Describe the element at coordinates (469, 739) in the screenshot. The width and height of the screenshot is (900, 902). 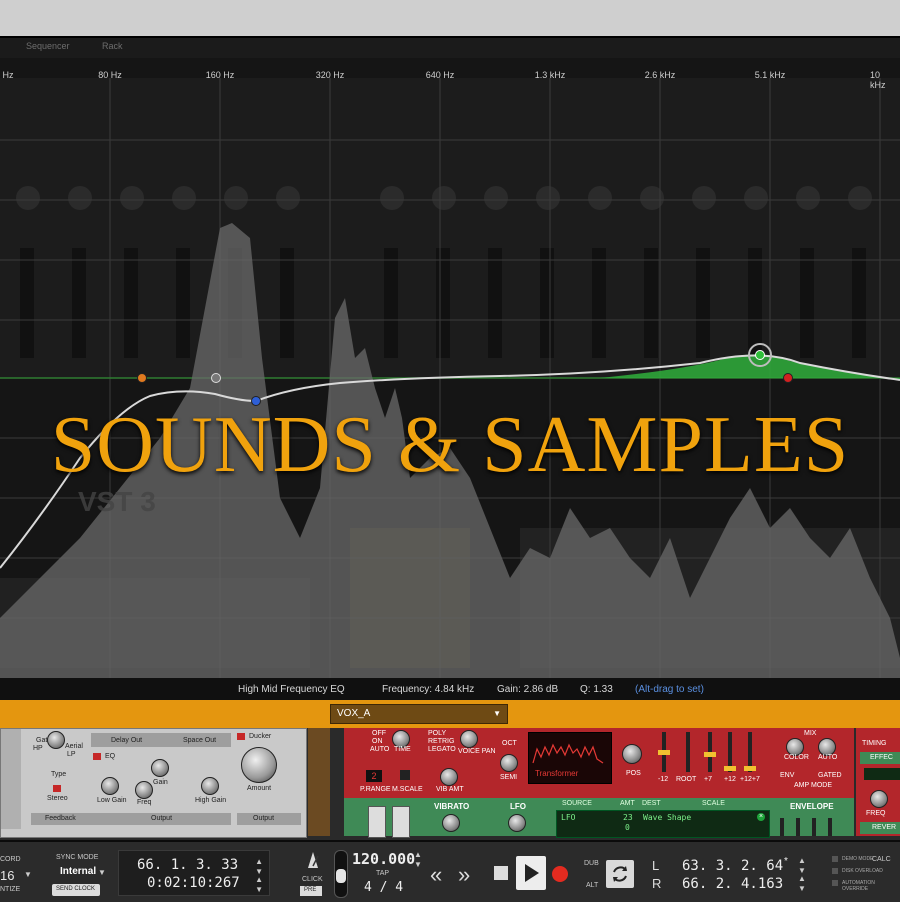
I see `voice-pan-knob` at that location.